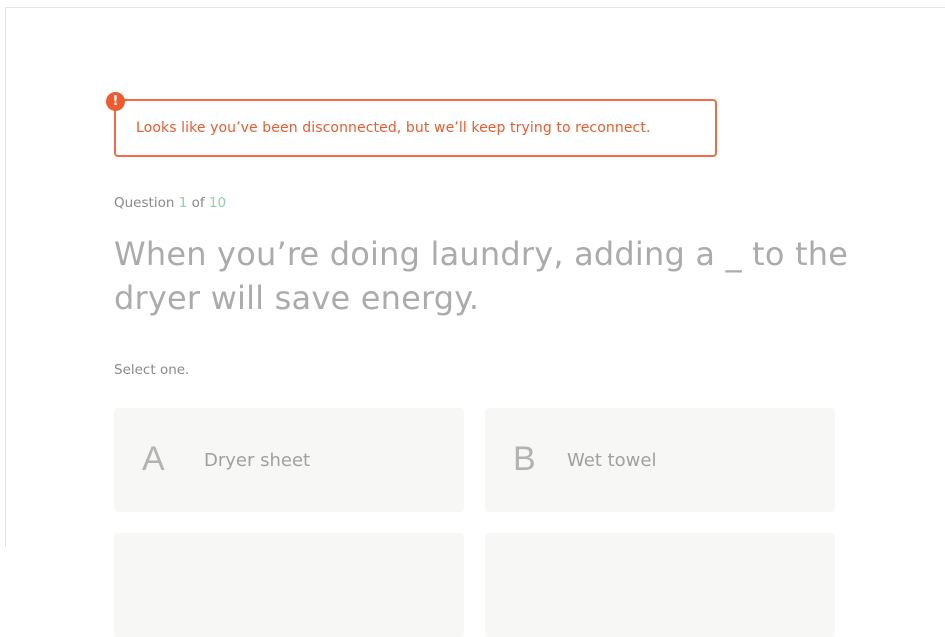 The height and width of the screenshot is (637, 945). I want to click on progress-prefix: Question, so click(144, 203).